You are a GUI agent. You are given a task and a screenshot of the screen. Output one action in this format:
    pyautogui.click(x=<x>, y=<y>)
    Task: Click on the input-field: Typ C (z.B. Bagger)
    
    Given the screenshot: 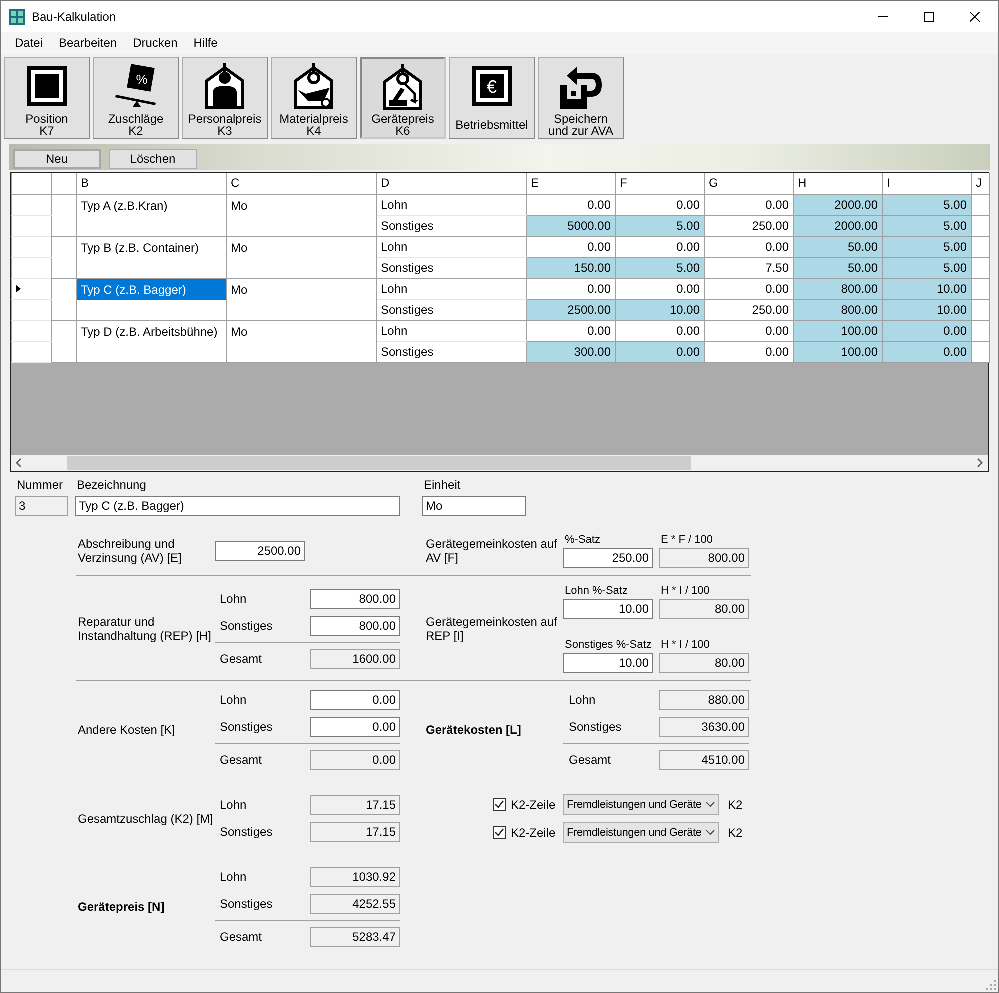 What is the action you would take?
    pyautogui.click(x=237, y=506)
    